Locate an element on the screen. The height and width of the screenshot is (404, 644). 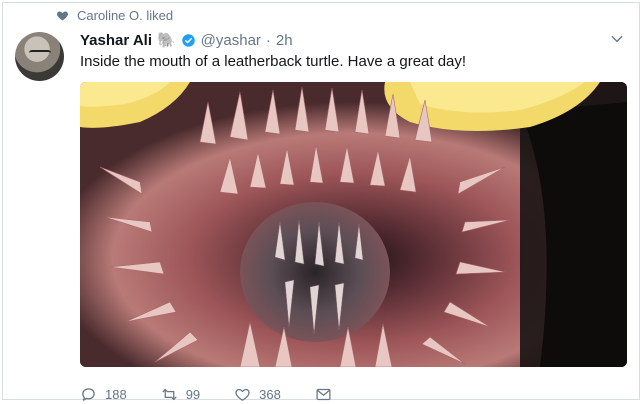
tweet-header: Yashar Ali 🐘 @yashar · 2h is located at coordinates (186, 40).